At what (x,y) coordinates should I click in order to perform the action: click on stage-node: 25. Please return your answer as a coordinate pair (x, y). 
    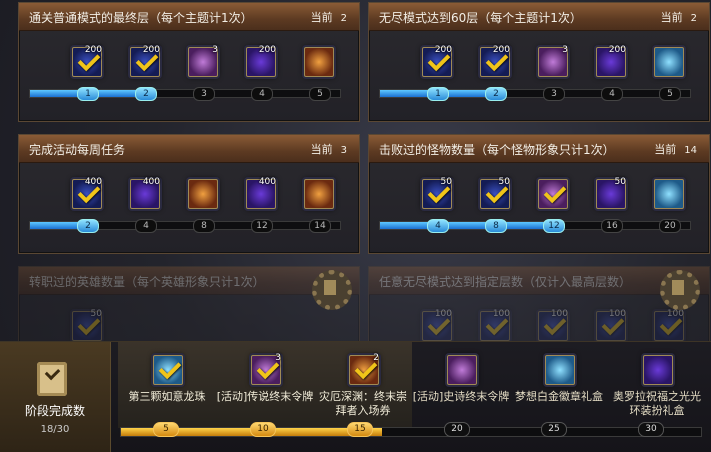
    Looking at the image, I should click on (554, 429).